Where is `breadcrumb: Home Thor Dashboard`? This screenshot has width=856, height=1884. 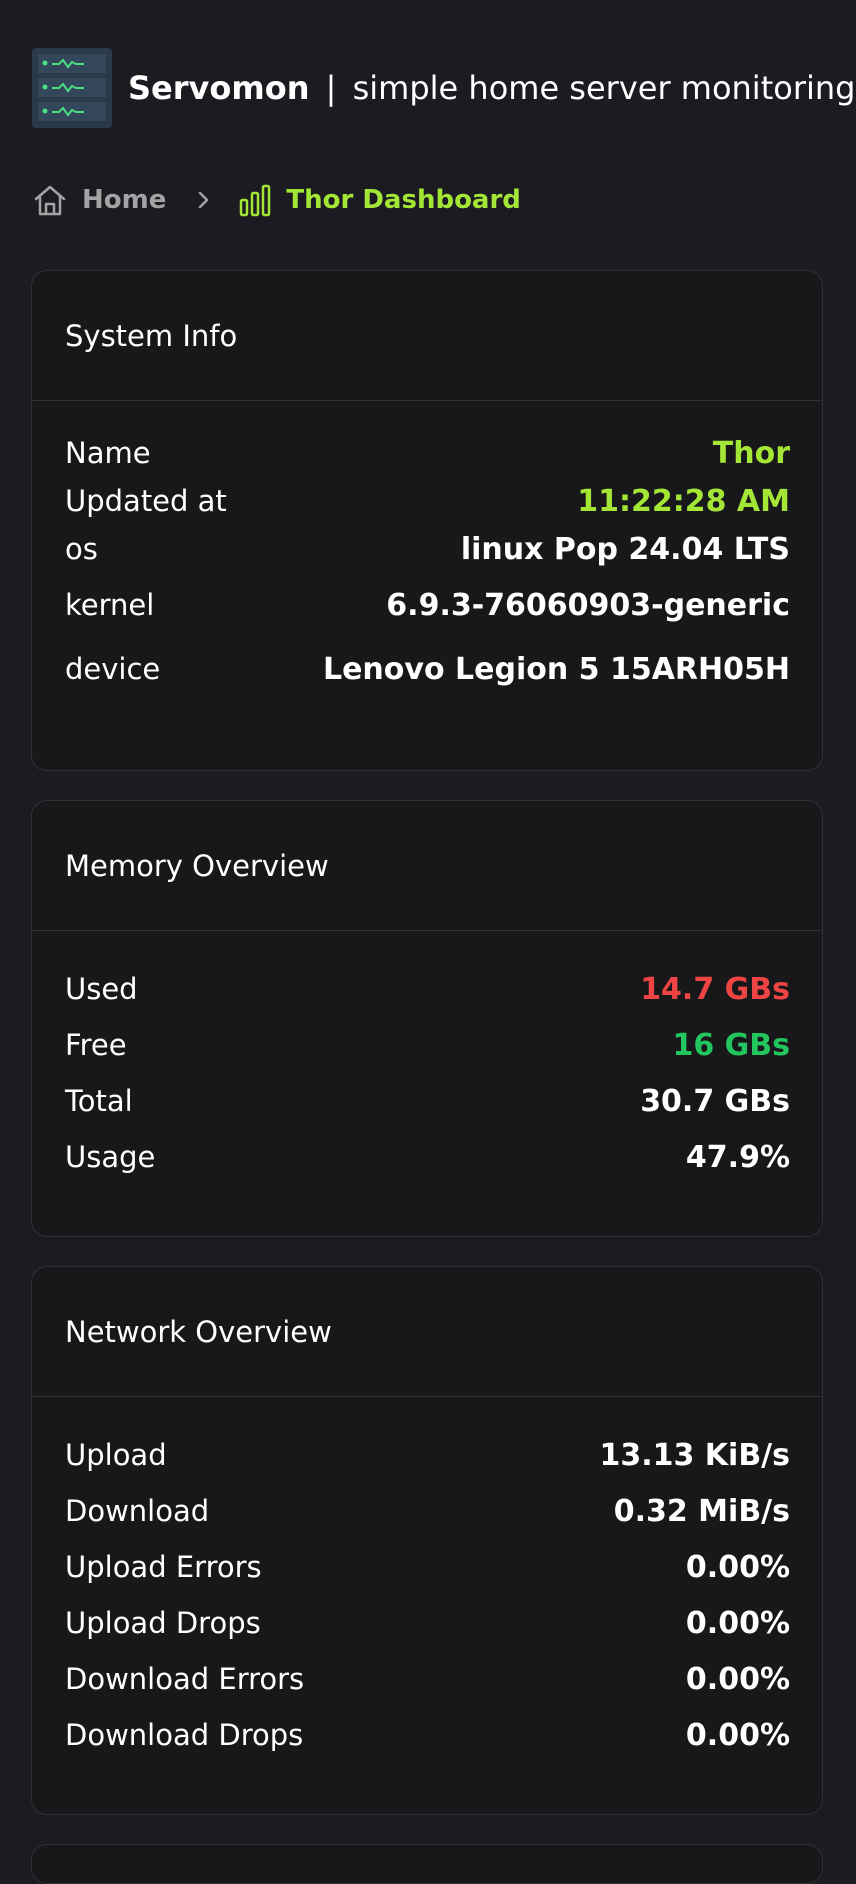 breadcrumb: Home Thor Dashboard is located at coordinates (276, 200).